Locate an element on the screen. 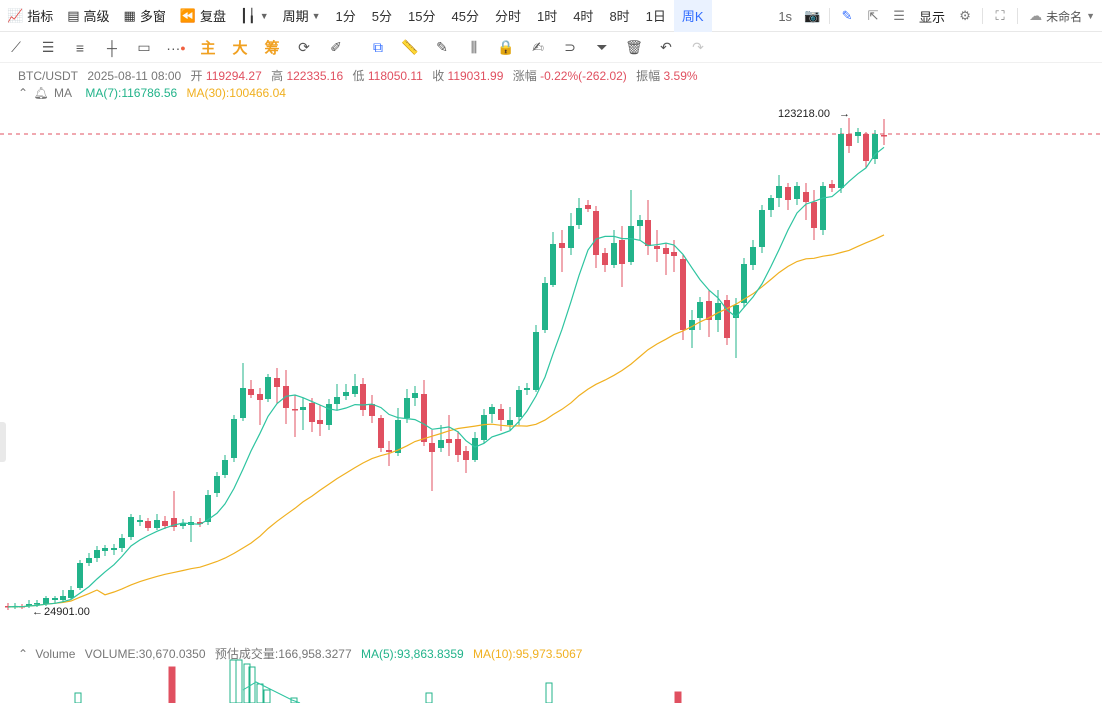 This screenshot has height=703, width=1102. undo-icon: ↶ is located at coordinates (666, 48).